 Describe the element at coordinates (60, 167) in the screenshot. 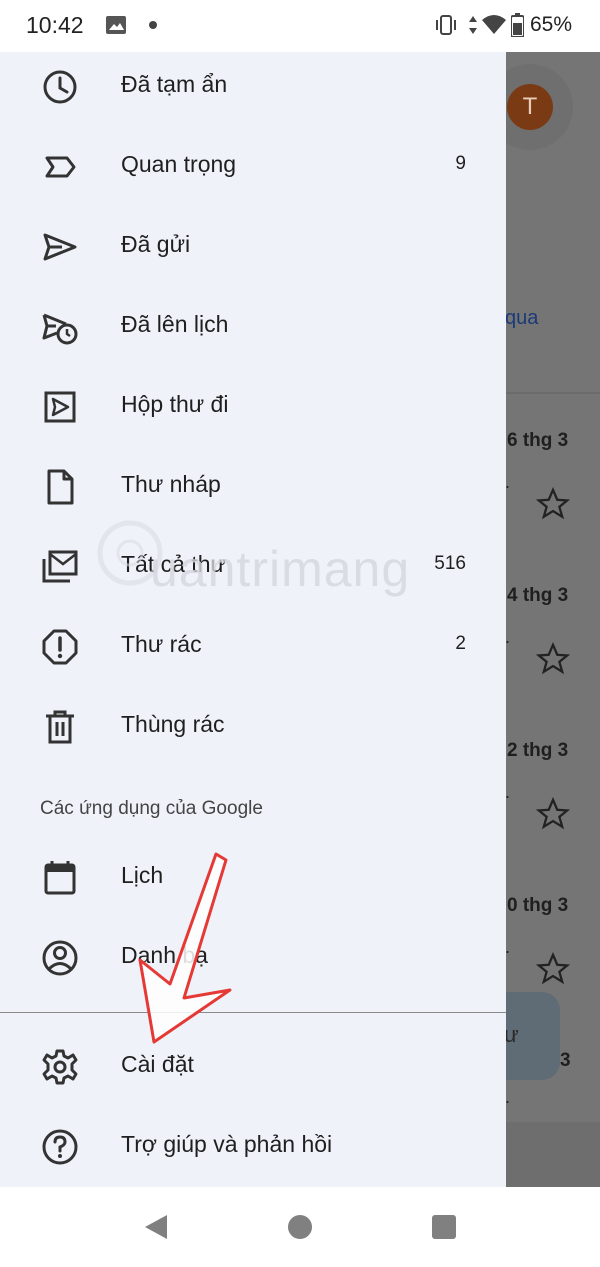

I see `label-important-icon` at that location.